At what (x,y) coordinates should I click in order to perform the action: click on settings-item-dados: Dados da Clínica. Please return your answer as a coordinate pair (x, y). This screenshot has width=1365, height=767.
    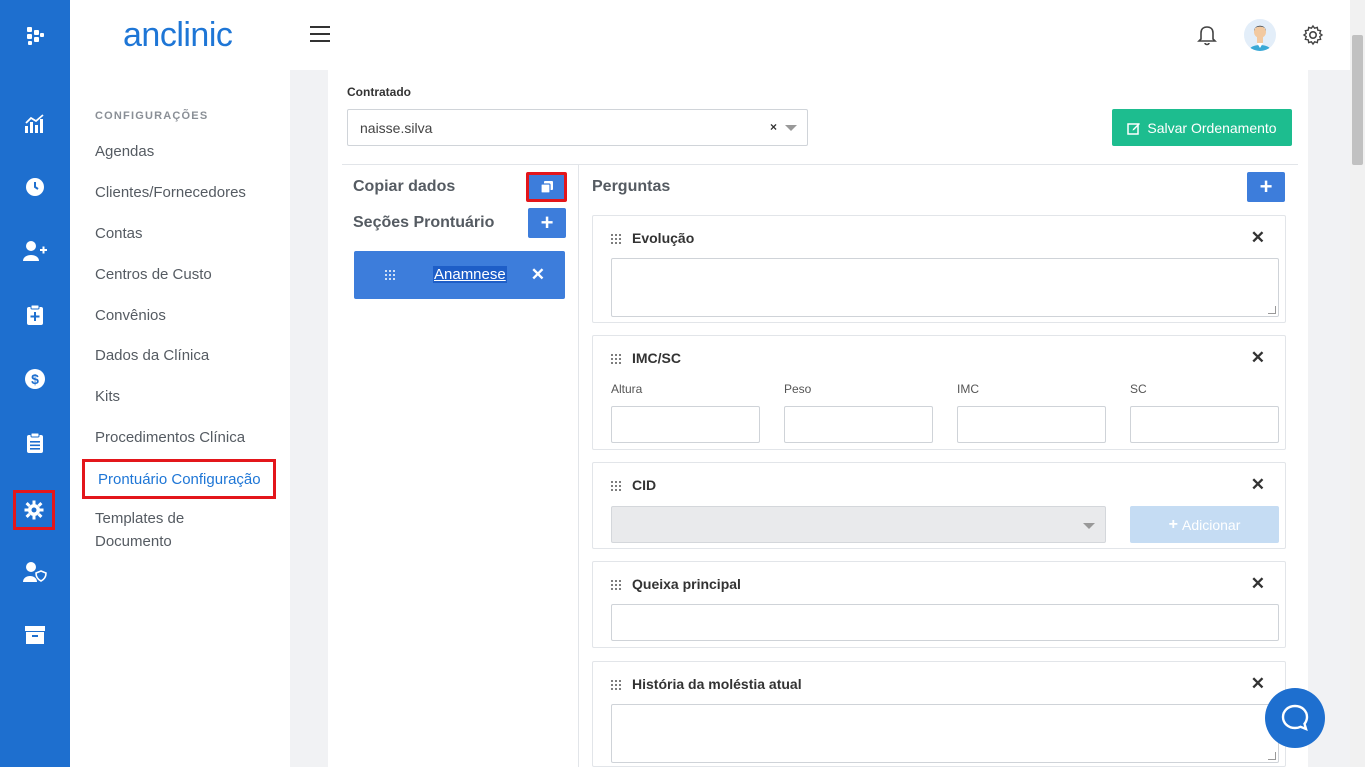
    Looking at the image, I should click on (152, 355).